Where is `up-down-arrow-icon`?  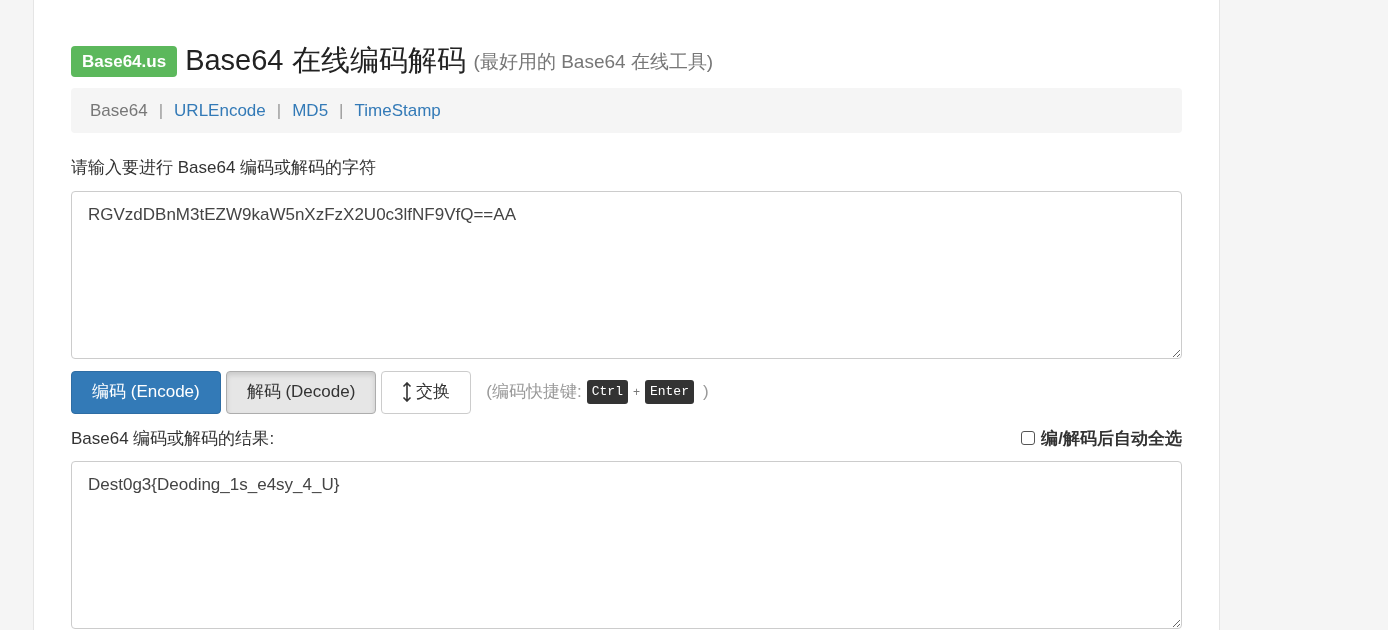
up-down-arrow-icon is located at coordinates (407, 392).